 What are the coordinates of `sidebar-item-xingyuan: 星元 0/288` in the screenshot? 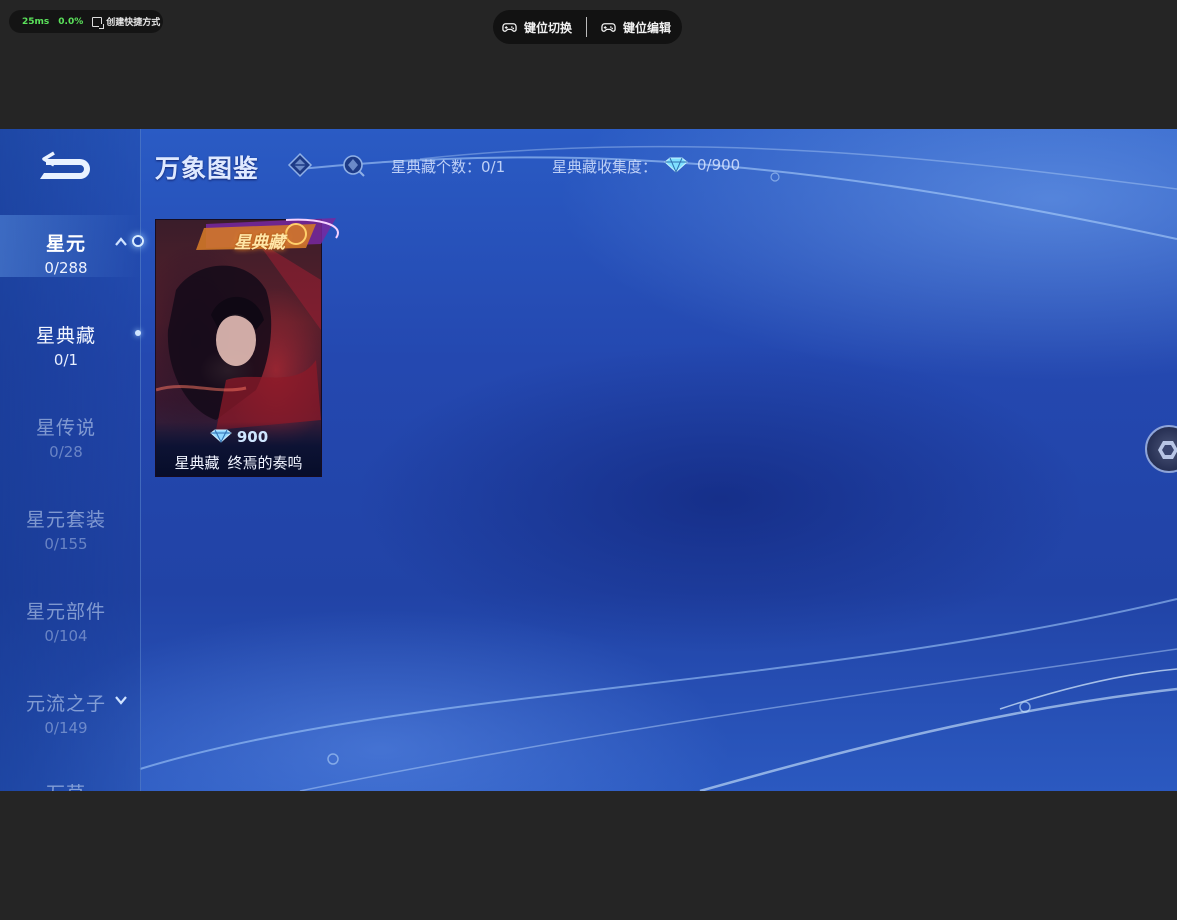 It's located at (66, 253).